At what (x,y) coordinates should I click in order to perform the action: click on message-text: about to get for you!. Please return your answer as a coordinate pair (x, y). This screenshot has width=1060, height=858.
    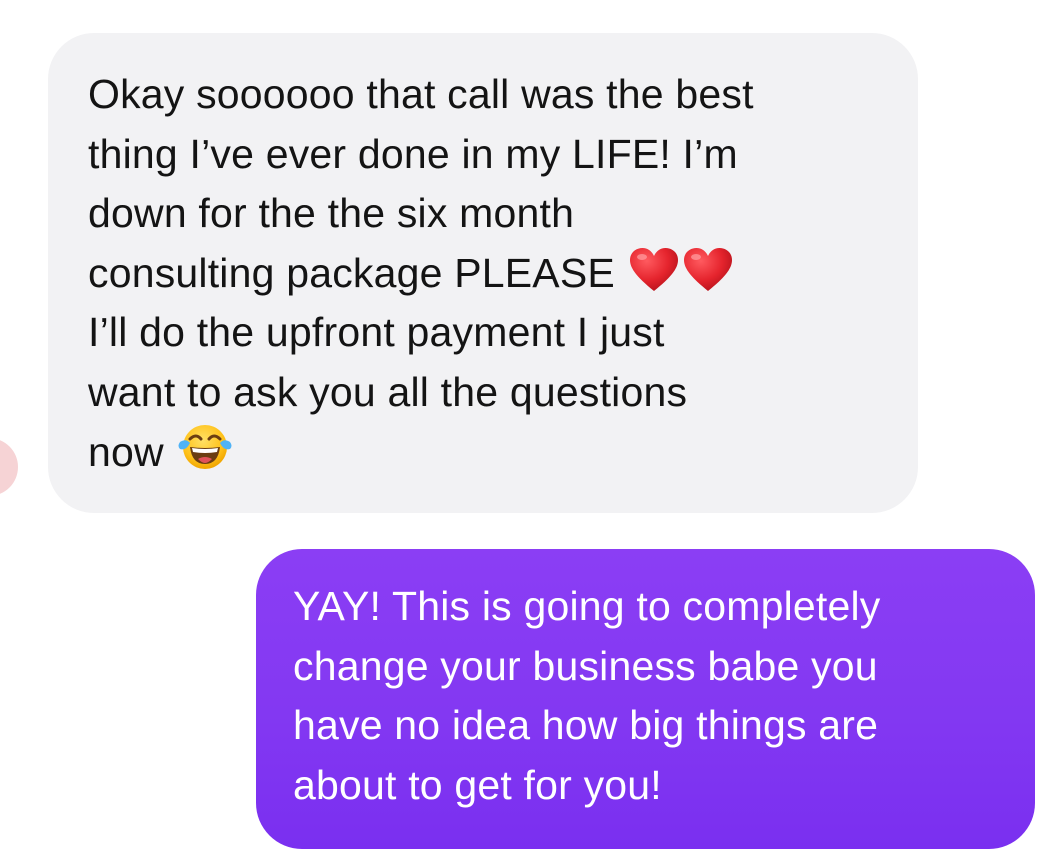
    Looking at the image, I should click on (477, 784).